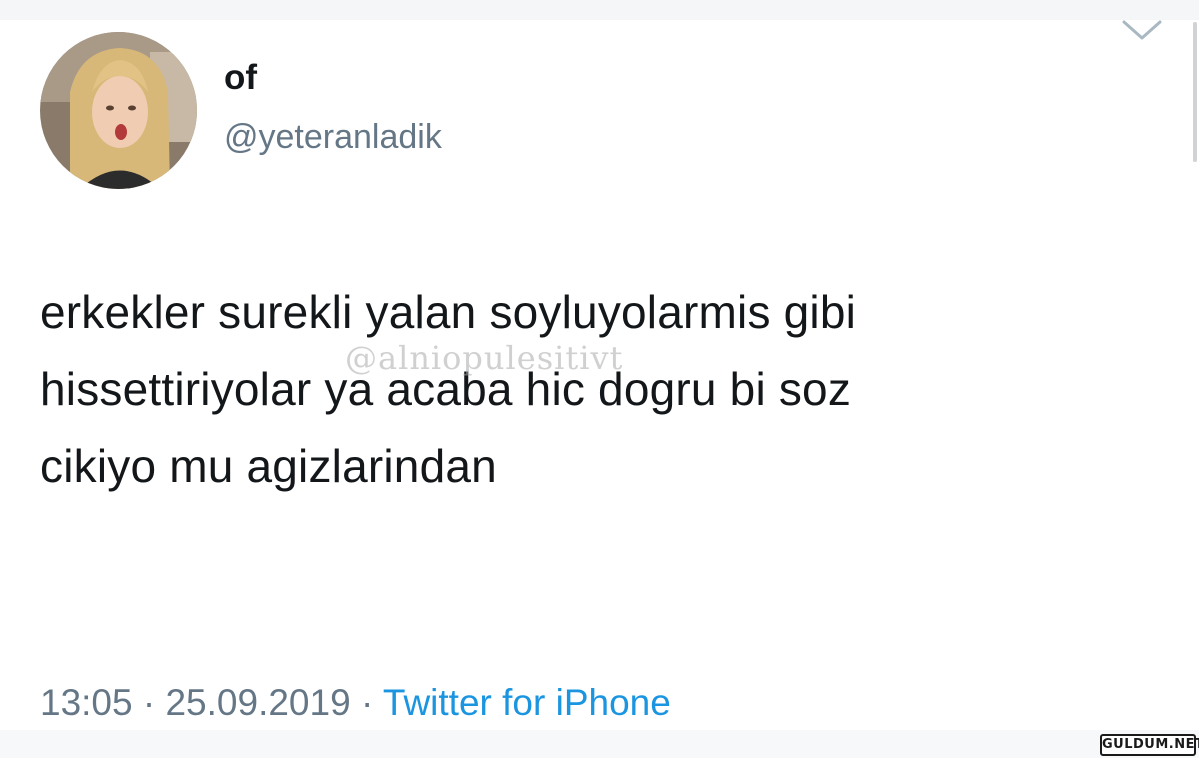 This screenshot has height=758, width=1199. I want to click on scrollbar, so click(1195, 92).